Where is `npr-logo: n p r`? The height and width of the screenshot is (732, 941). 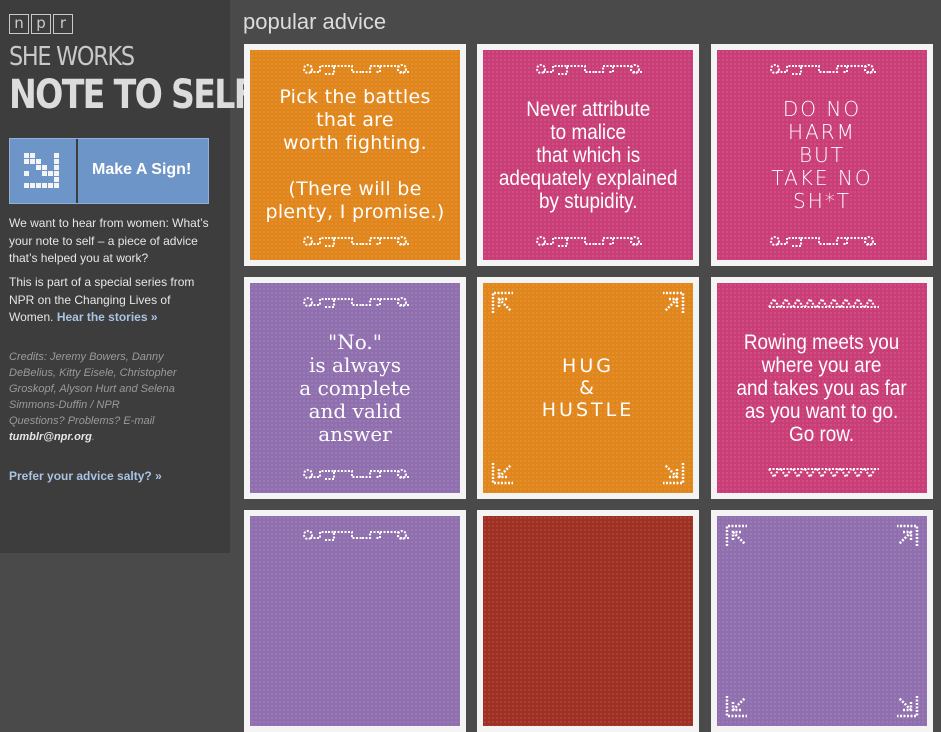 npr-logo: n p r is located at coordinates (41, 24).